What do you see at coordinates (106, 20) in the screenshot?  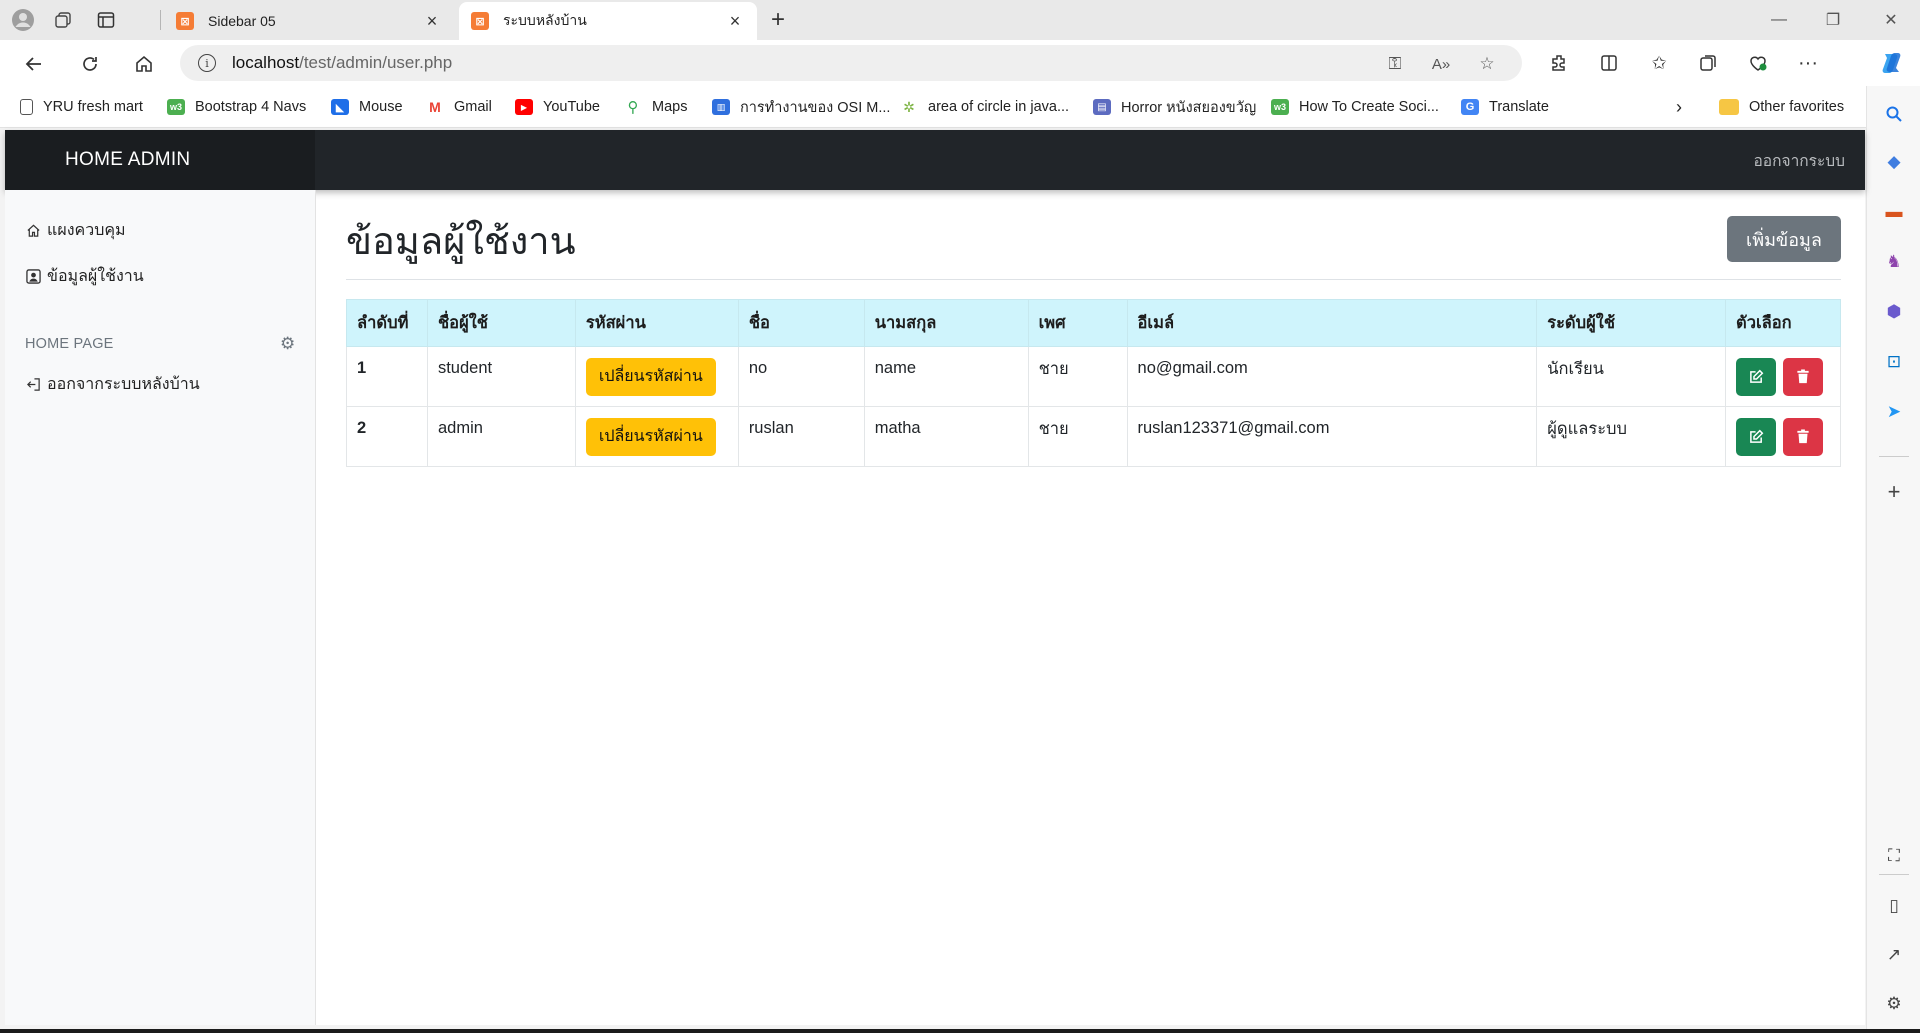 I see `tab-actions-icon` at bounding box center [106, 20].